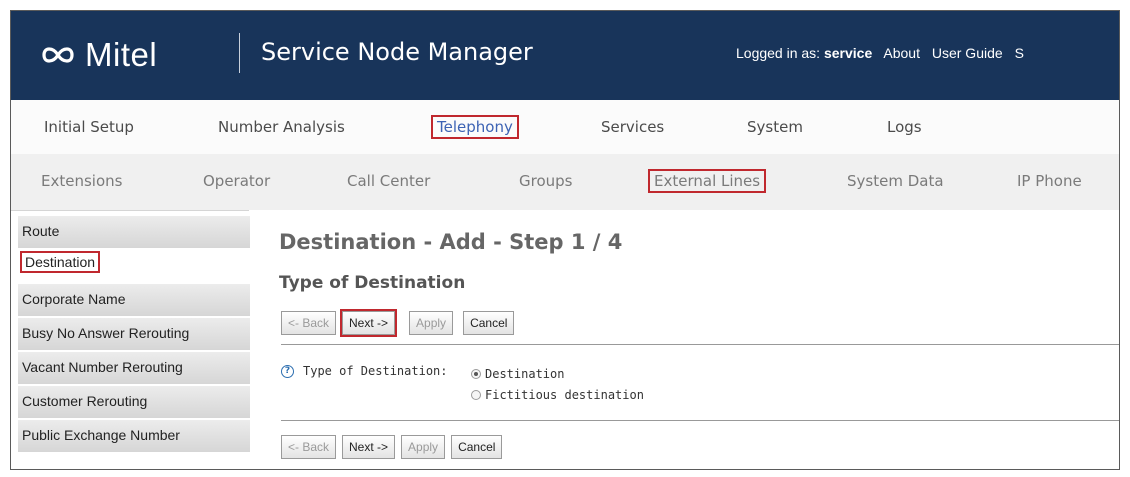 This screenshot has height=477, width=1130. What do you see at coordinates (848, 53) in the screenshot?
I see `logged-in-user: service` at bounding box center [848, 53].